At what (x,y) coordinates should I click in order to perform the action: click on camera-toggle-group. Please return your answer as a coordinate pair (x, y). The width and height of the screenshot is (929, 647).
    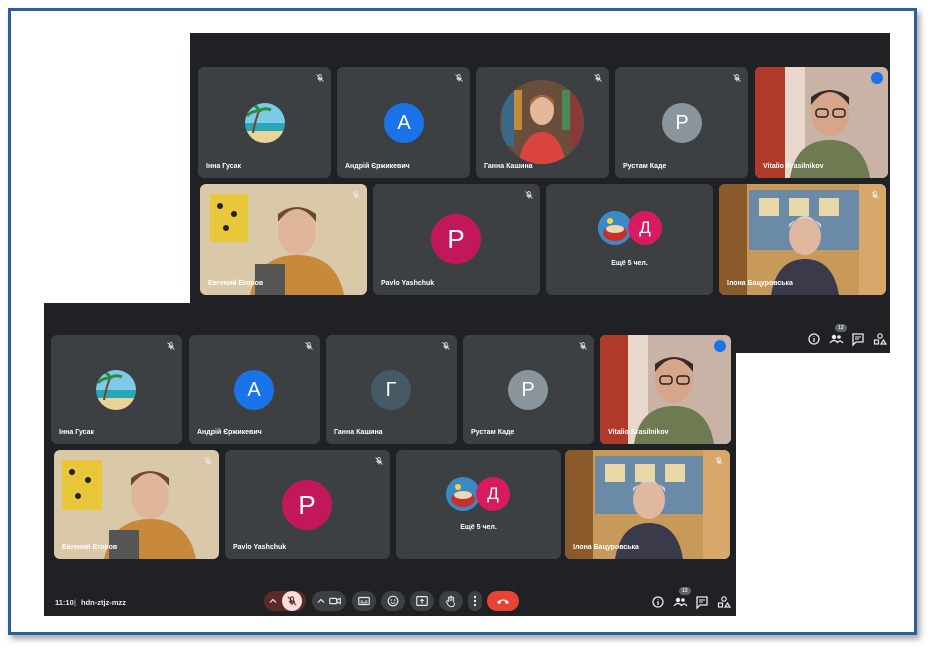
    Looking at the image, I should click on (329, 601).